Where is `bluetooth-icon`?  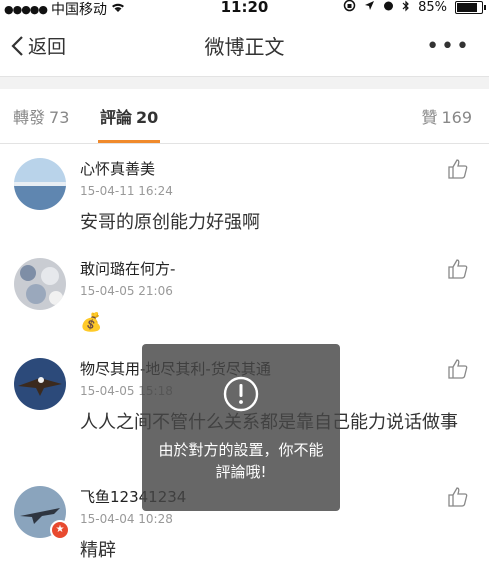
bluetooth-icon is located at coordinates (406, 8).